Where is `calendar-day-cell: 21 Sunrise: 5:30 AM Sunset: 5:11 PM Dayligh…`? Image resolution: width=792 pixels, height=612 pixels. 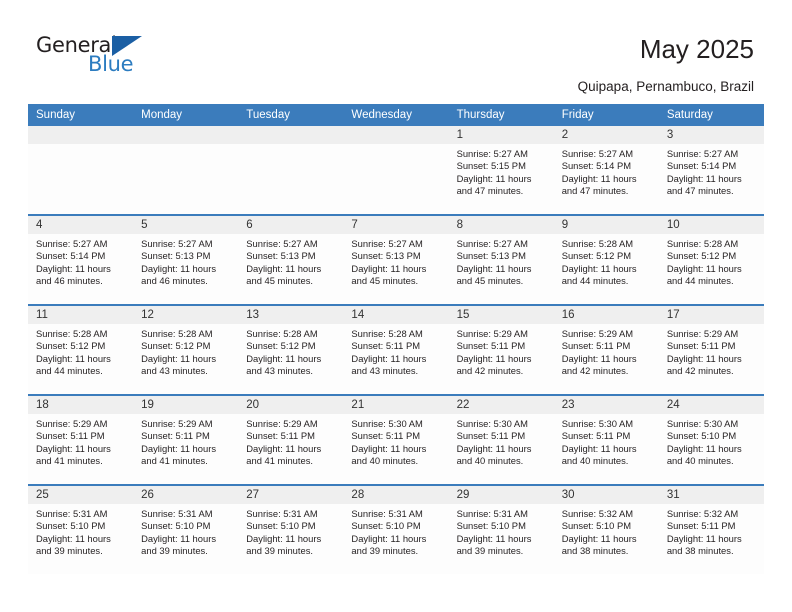 calendar-day-cell: 21 Sunrise: 5:30 AM Sunset: 5:11 PM Dayligh… is located at coordinates (396, 439).